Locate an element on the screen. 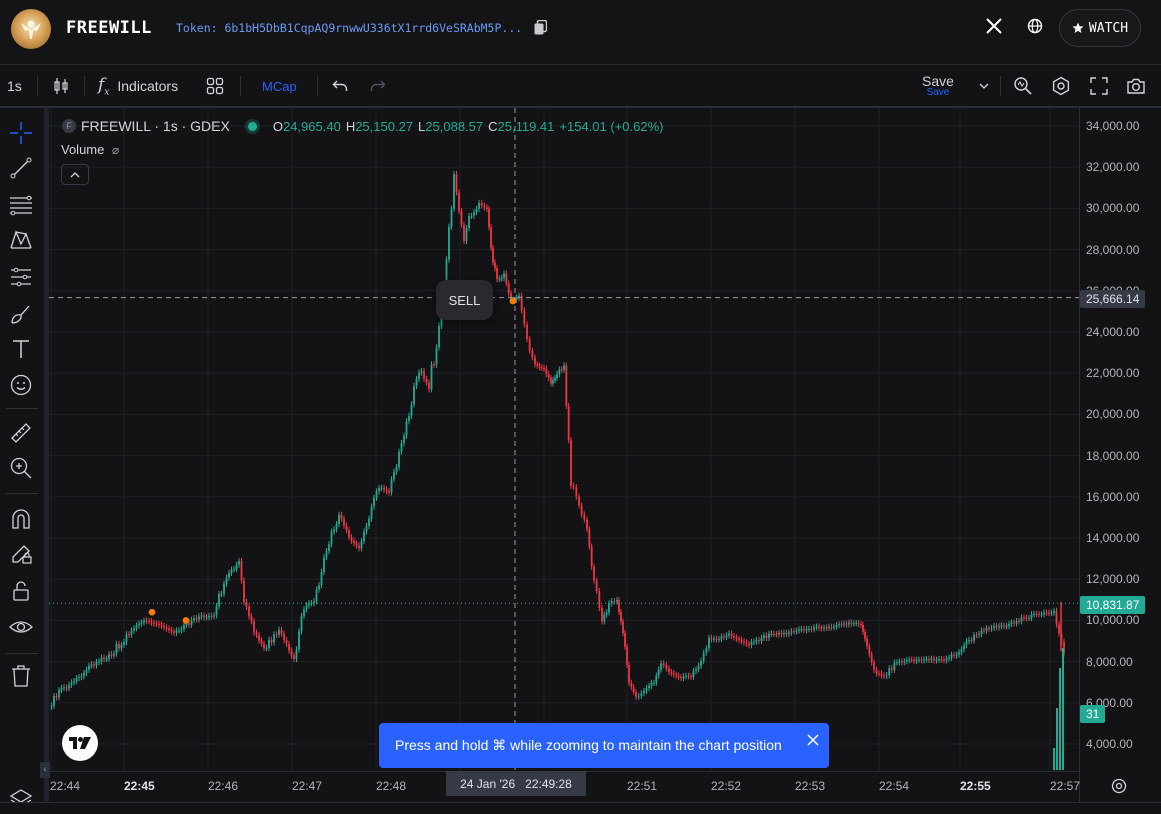  emoji-icon is located at coordinates (21, 385).